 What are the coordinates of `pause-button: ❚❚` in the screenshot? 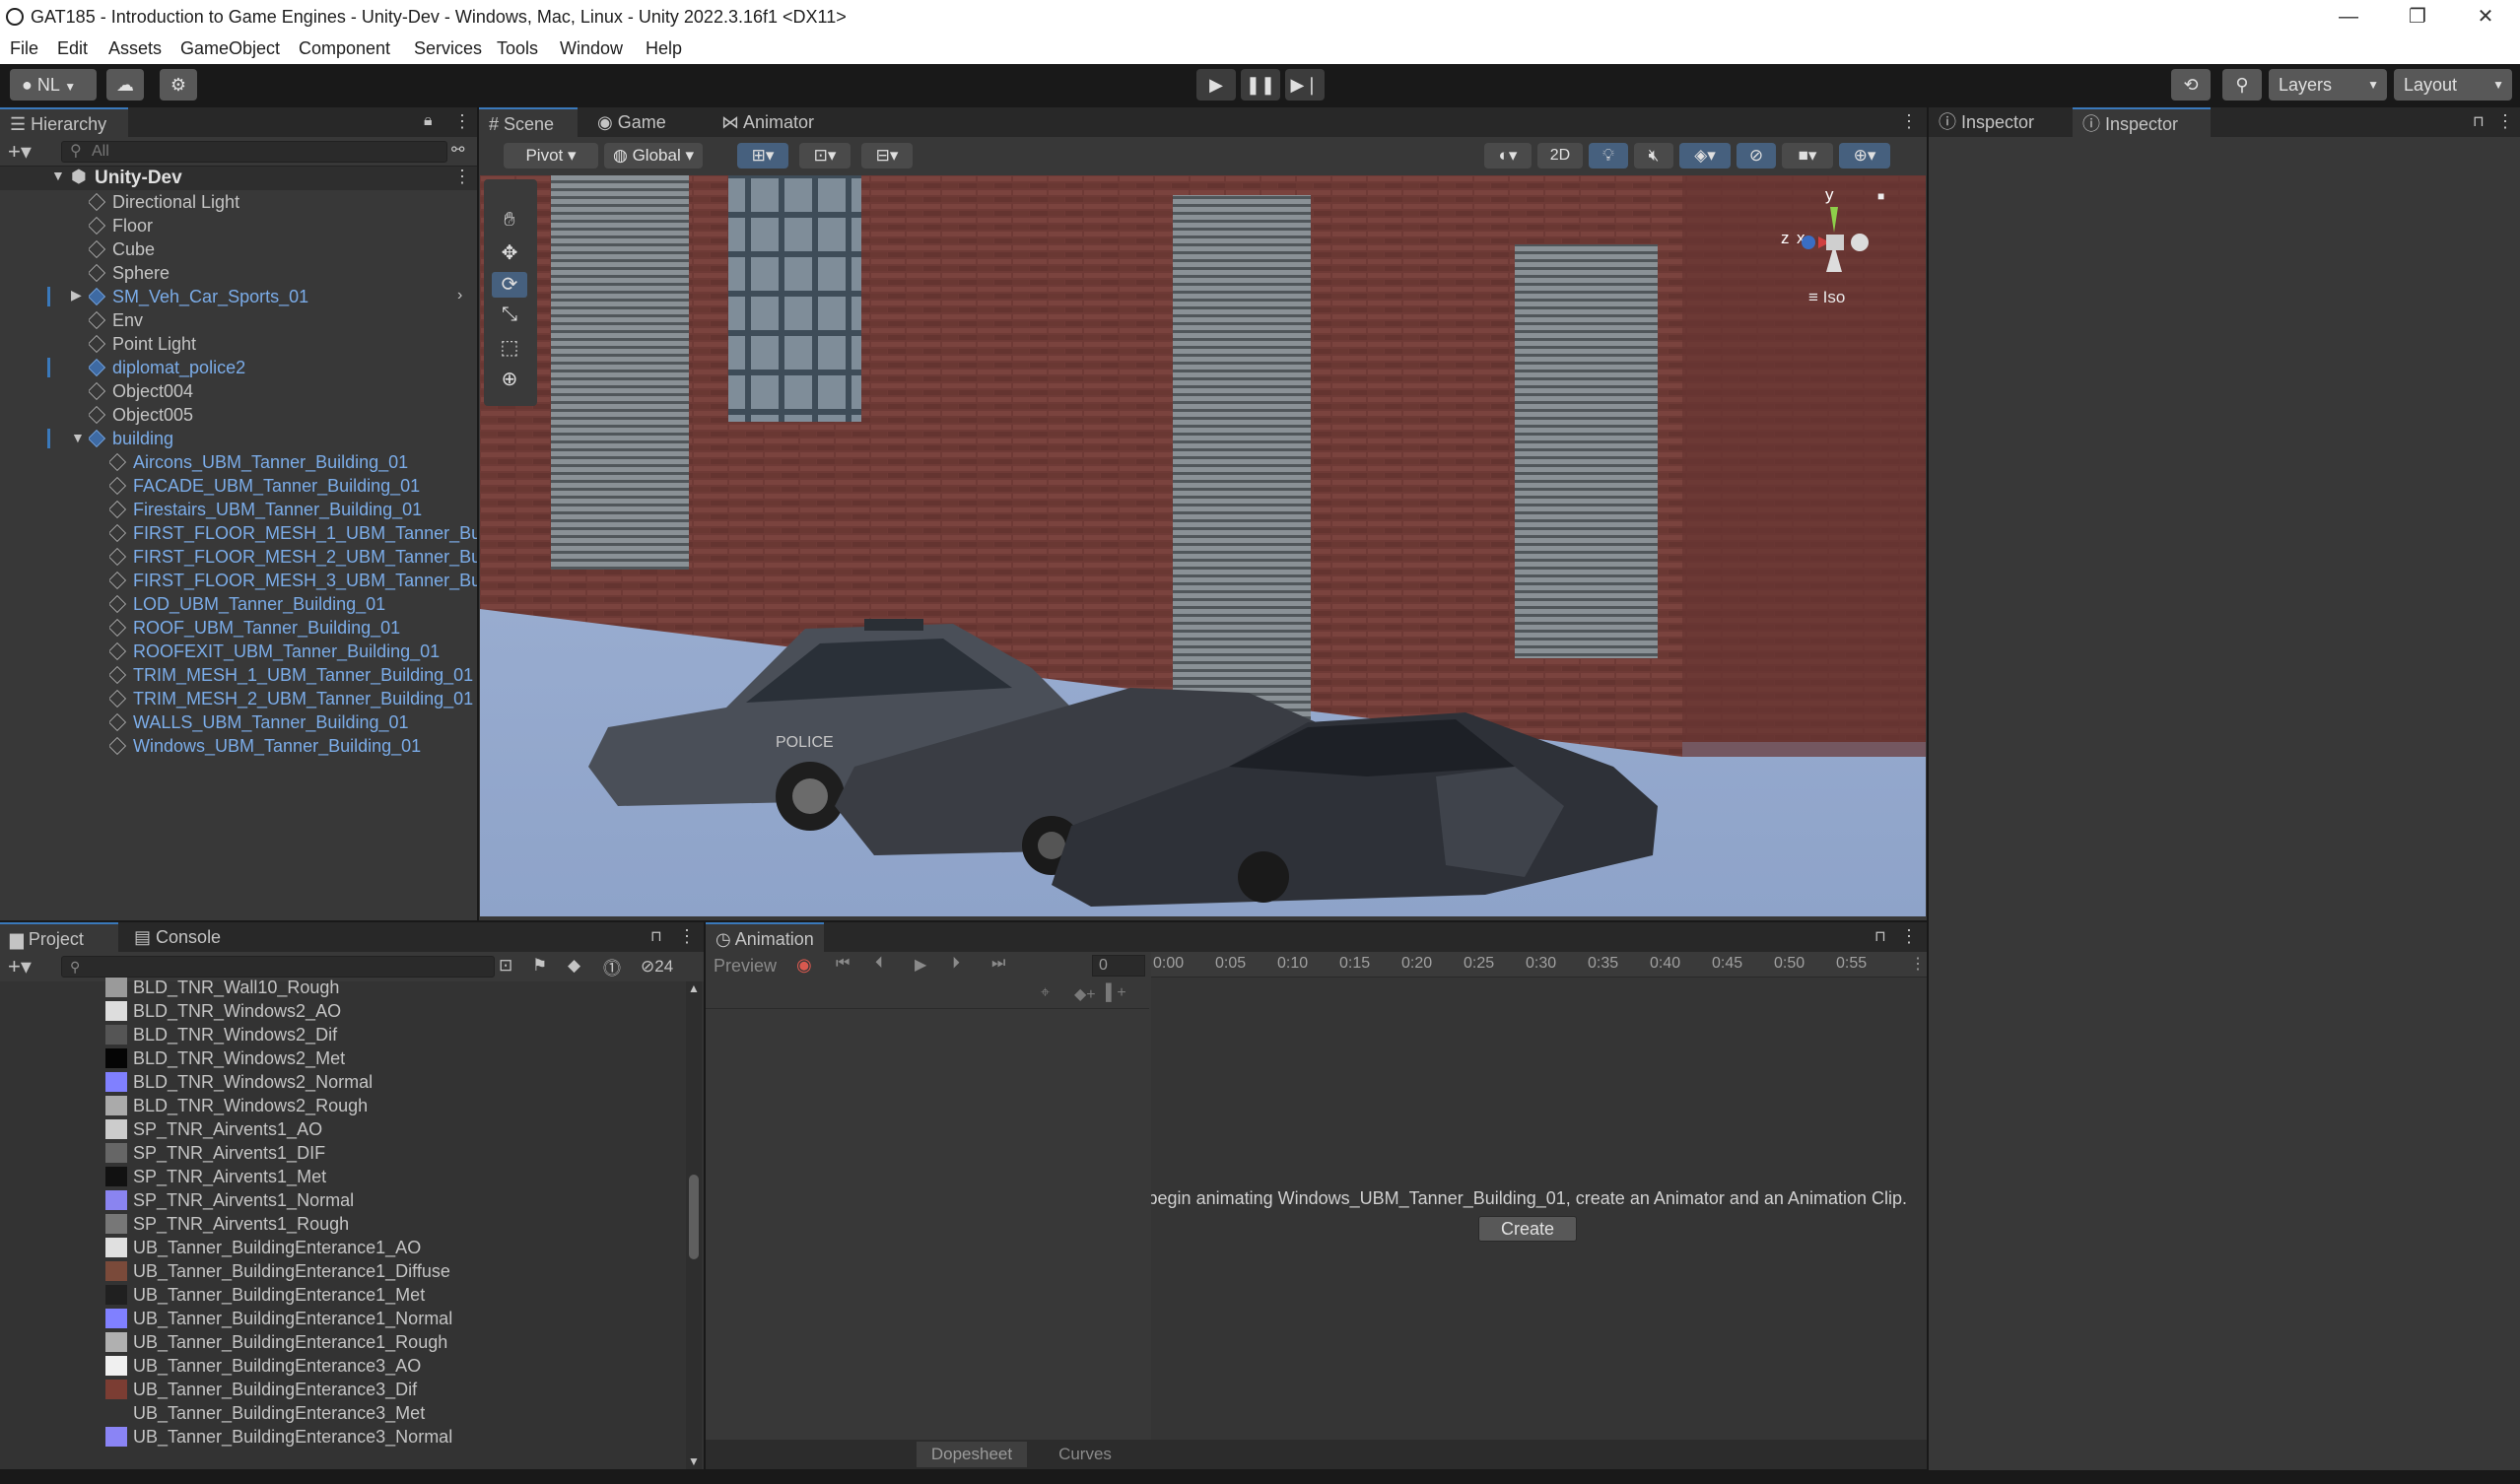 It's located at (1260, 85).